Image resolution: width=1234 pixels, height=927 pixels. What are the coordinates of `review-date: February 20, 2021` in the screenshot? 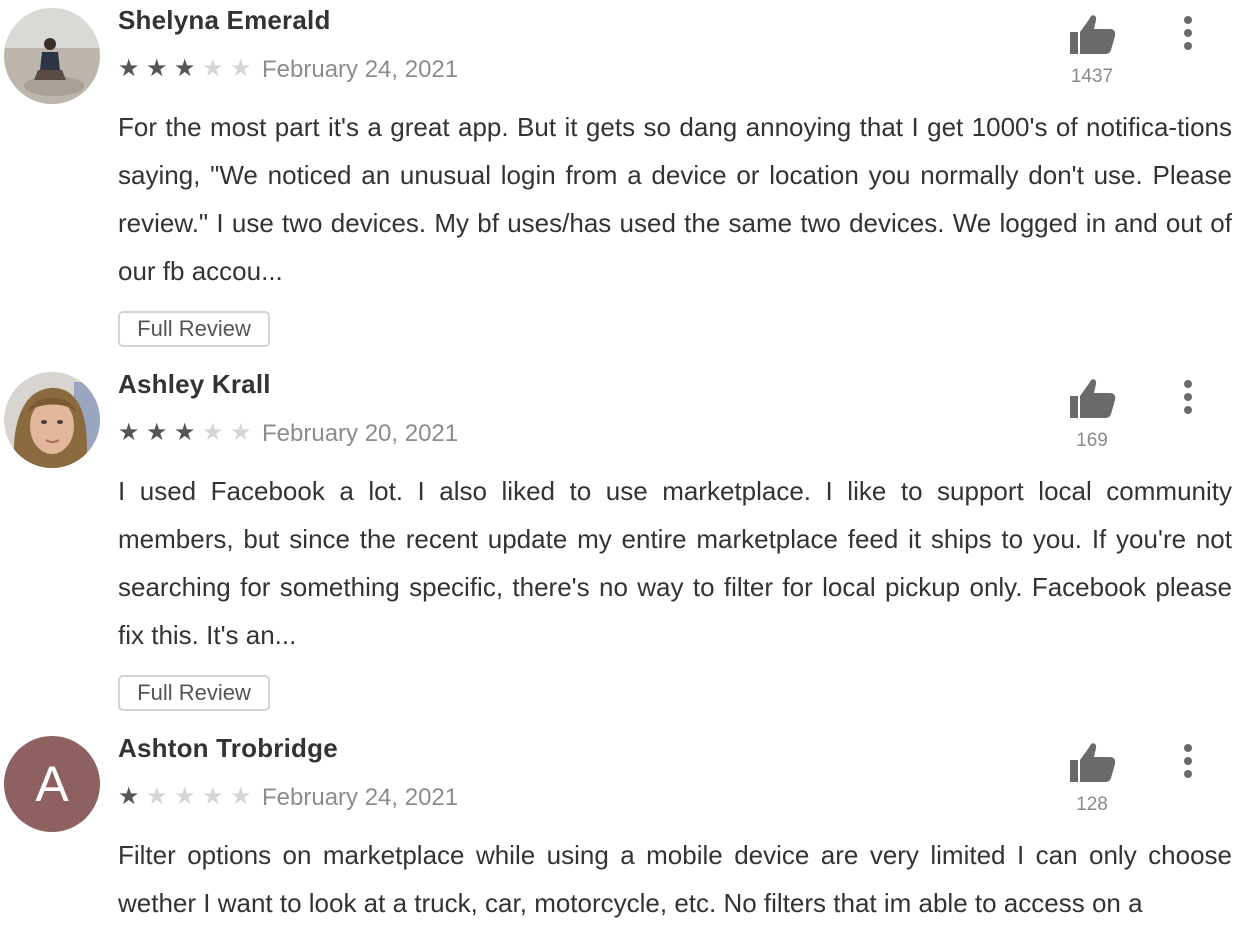 It's located at (360, 433).